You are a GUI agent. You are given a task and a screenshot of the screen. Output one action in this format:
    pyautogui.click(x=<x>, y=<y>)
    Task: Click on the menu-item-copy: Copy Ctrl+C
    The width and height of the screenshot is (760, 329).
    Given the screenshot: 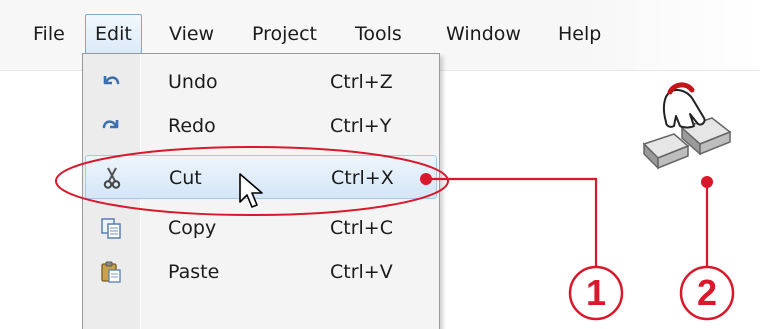 What is the action you would take?
    pyautogui.click(x=261, y=228)
    